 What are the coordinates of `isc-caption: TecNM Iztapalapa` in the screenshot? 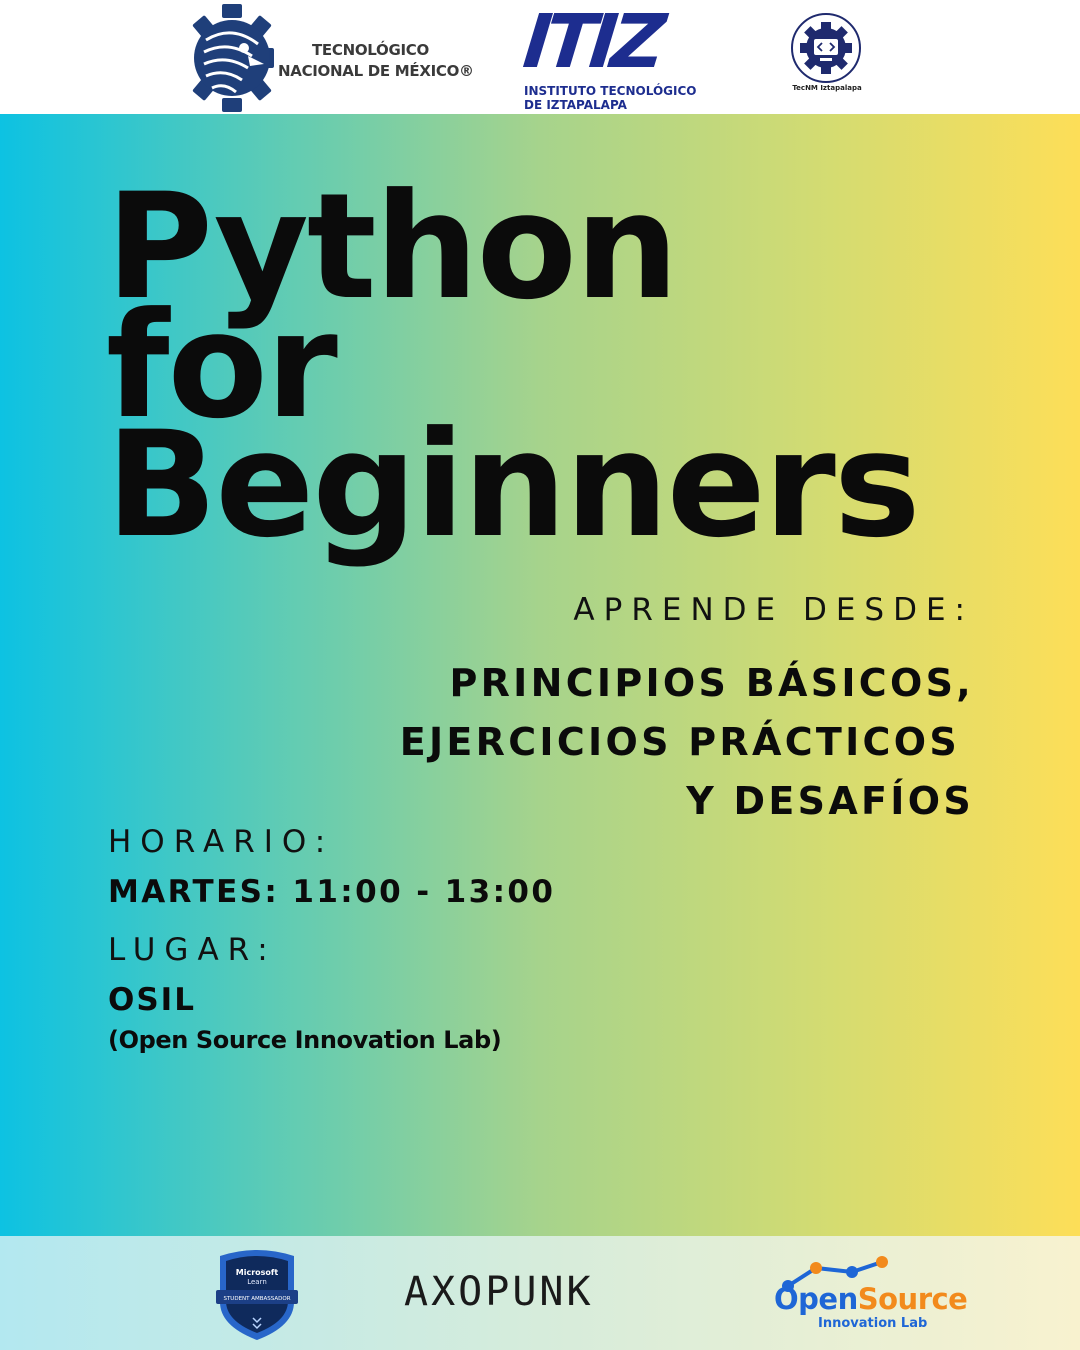 It's located at (827, 88).